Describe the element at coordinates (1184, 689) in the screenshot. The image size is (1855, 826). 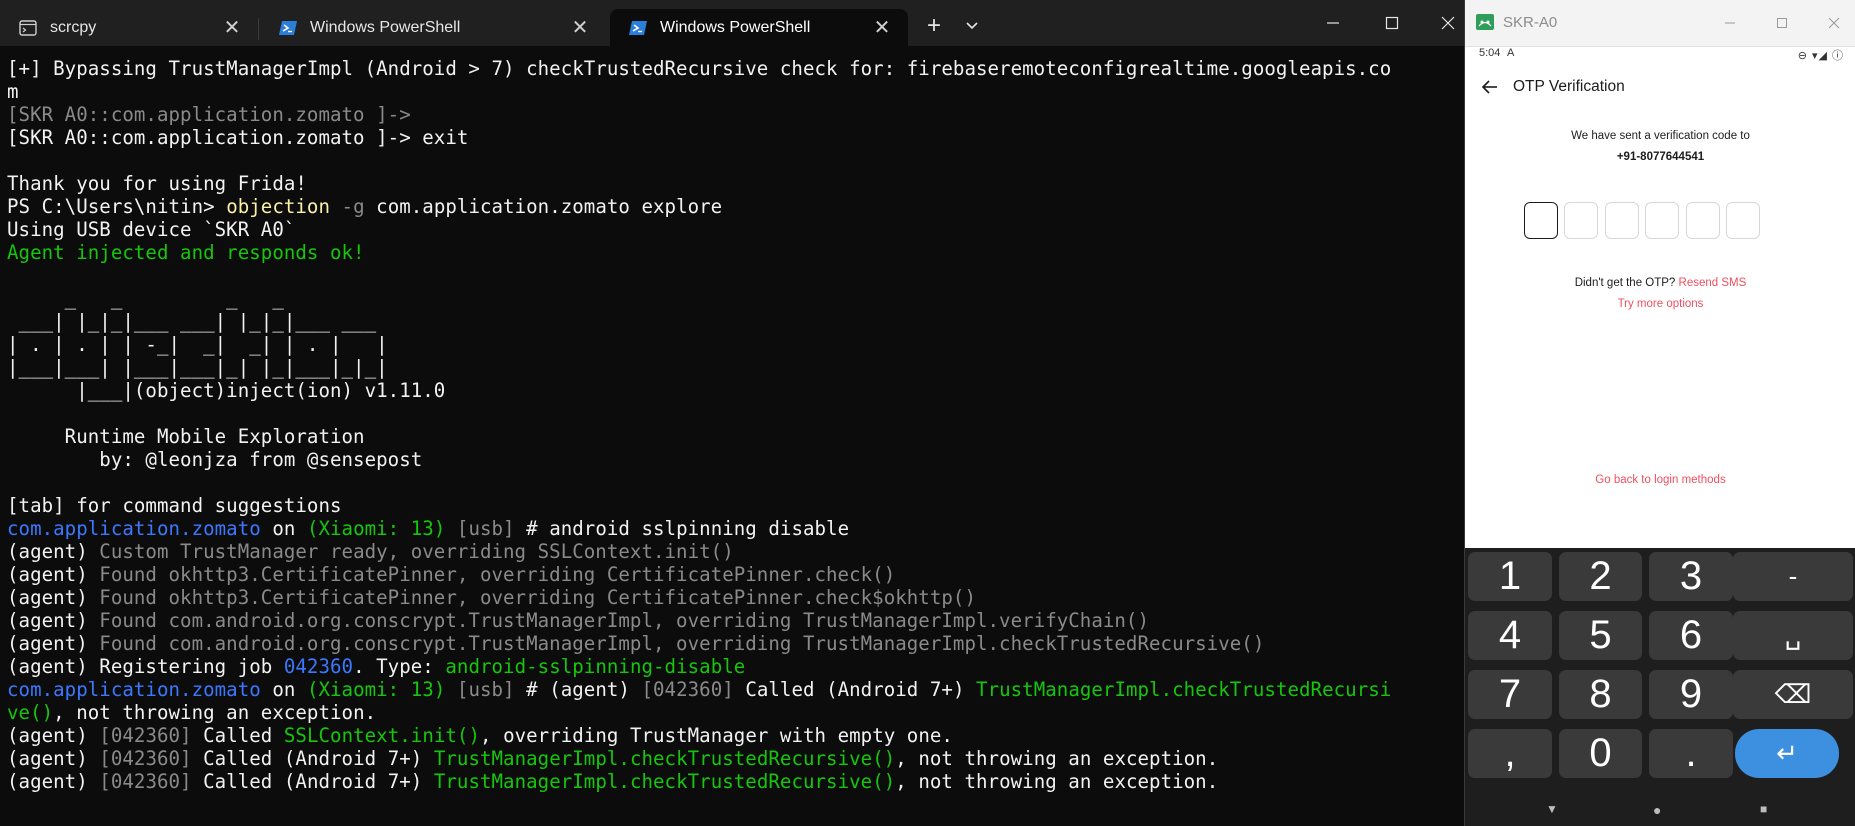
I see `terminal-text-segment: TrustManagerImpl.checkTrustedRecursi` at that location.